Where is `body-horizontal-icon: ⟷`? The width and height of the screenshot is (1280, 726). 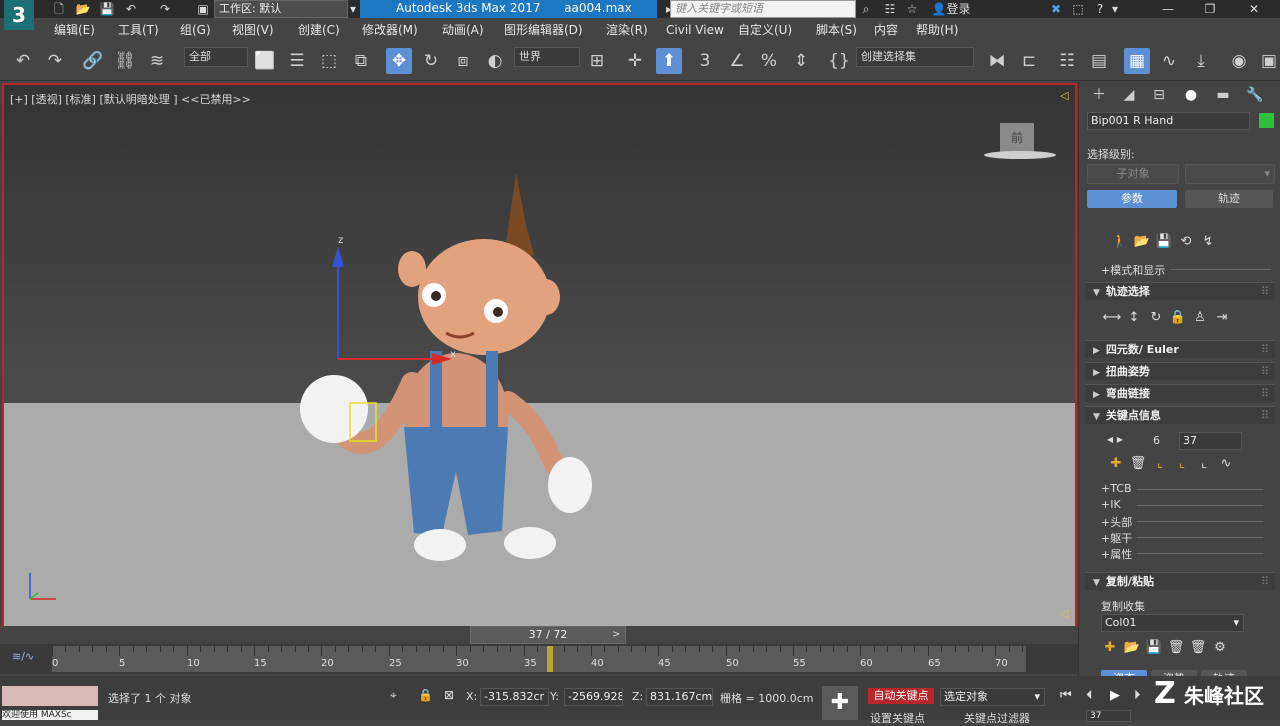
body-horizontal-icon: ⟷ is located at coordinates (1112, 317).